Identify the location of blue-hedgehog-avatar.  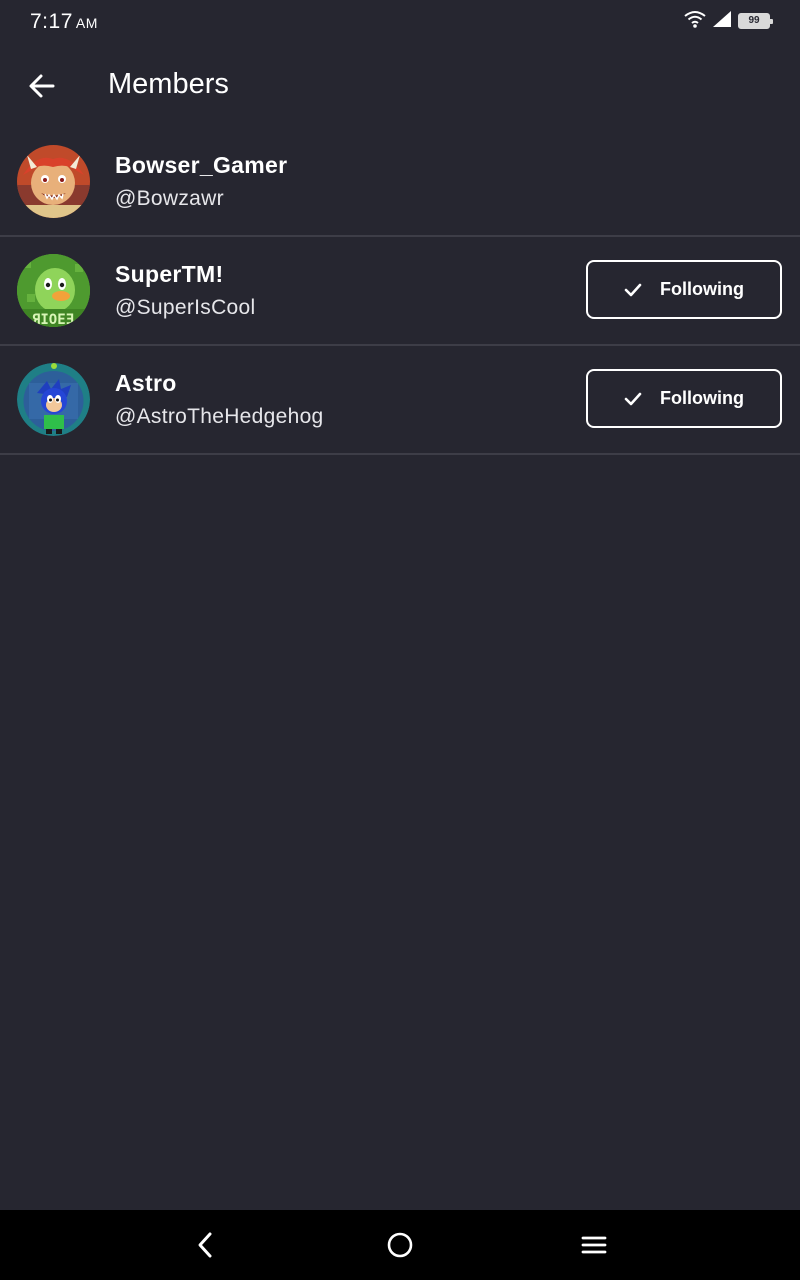
(53, 399).